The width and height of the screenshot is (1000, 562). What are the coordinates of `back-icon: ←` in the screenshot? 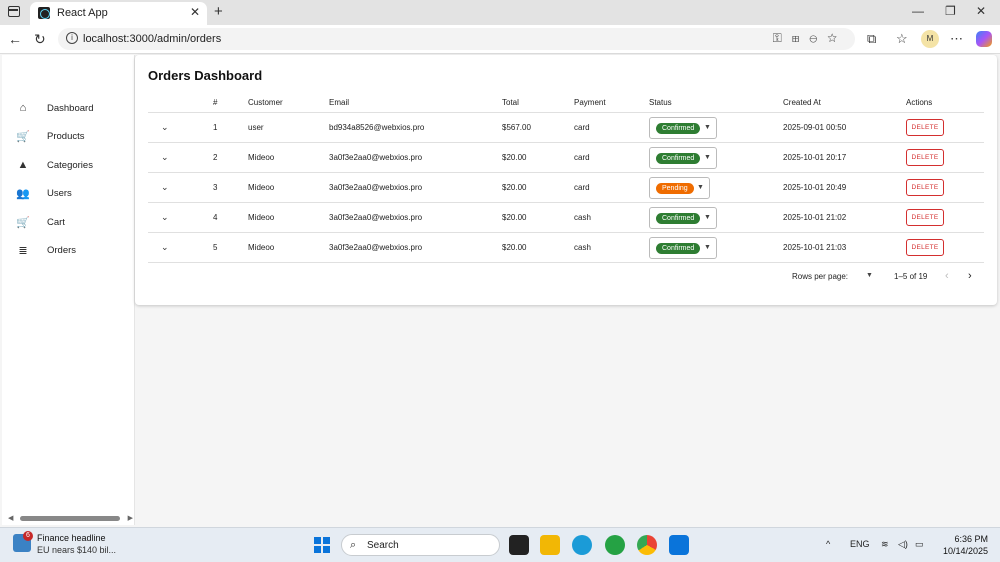 It's located at (15, 39).